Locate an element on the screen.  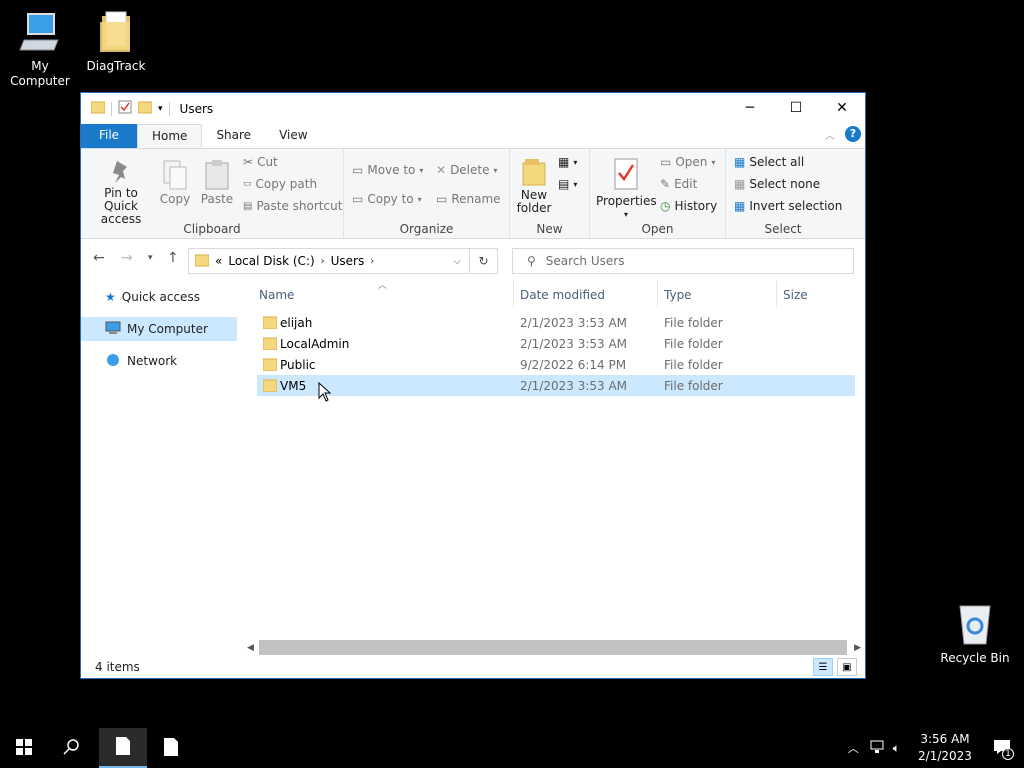
invert-selection-label: Invert selection is located at coordinates (796, 206).